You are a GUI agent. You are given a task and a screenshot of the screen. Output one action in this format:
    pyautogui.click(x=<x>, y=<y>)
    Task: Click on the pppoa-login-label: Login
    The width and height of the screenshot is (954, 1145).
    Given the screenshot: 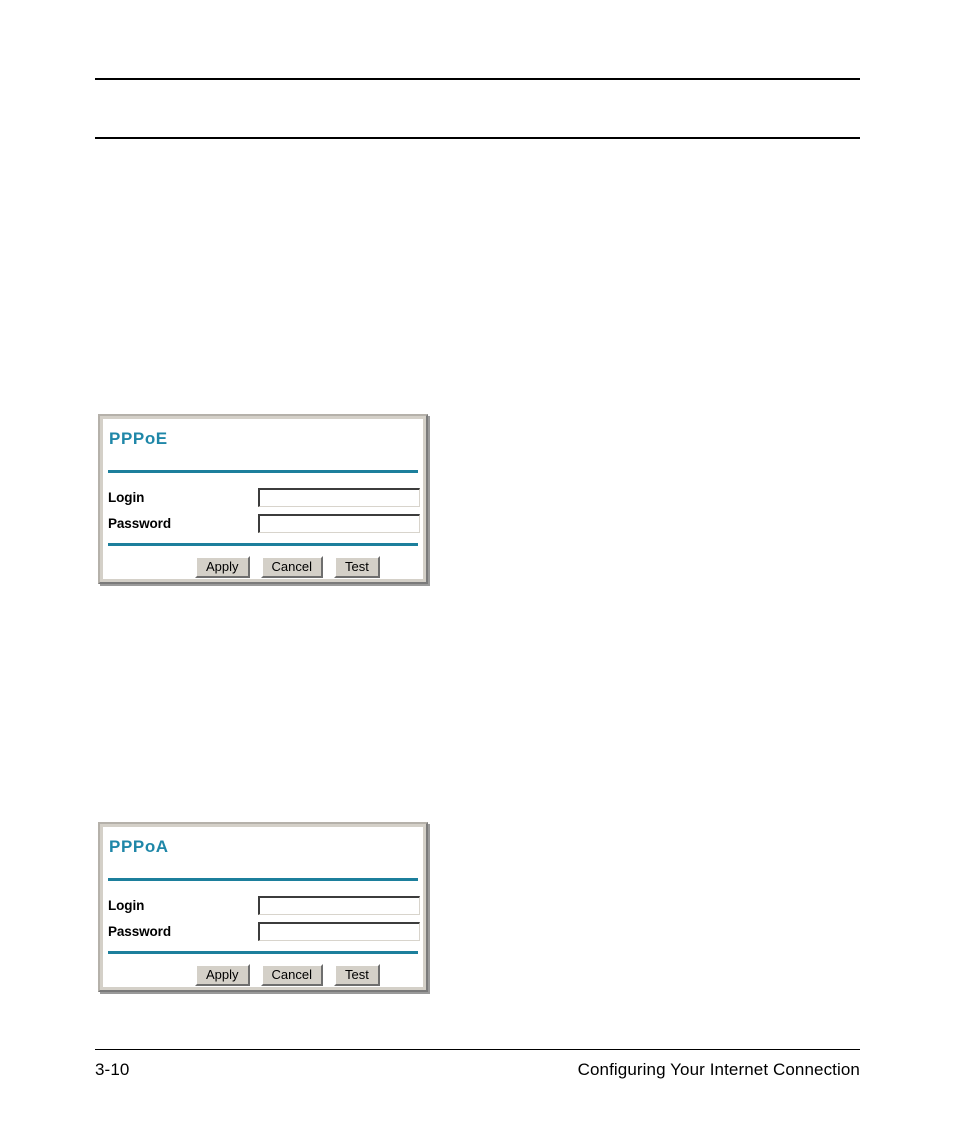 What is the action you would take?
    pyautogui.click(x=126, y=905)
    